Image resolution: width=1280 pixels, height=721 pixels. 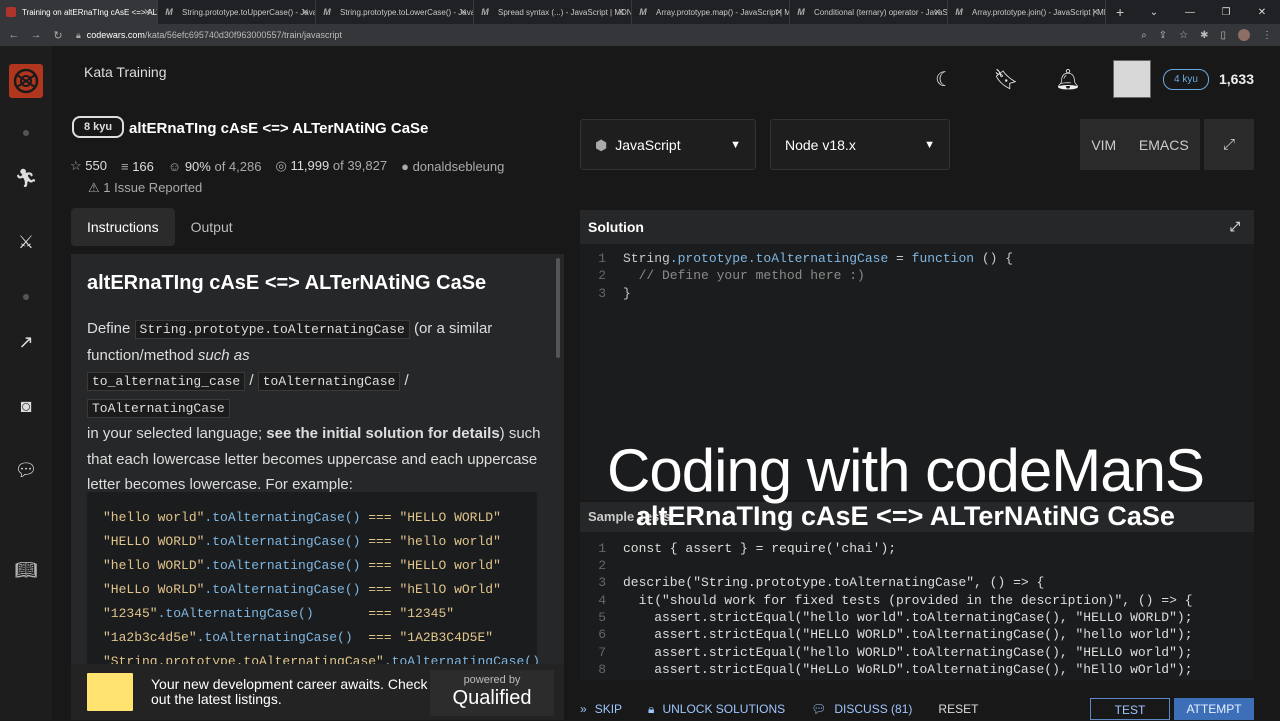 I want to click on unlock-solutions-button: 🔒︎ UNLOCK SOLUTIONS, so click(x=716, y=709).